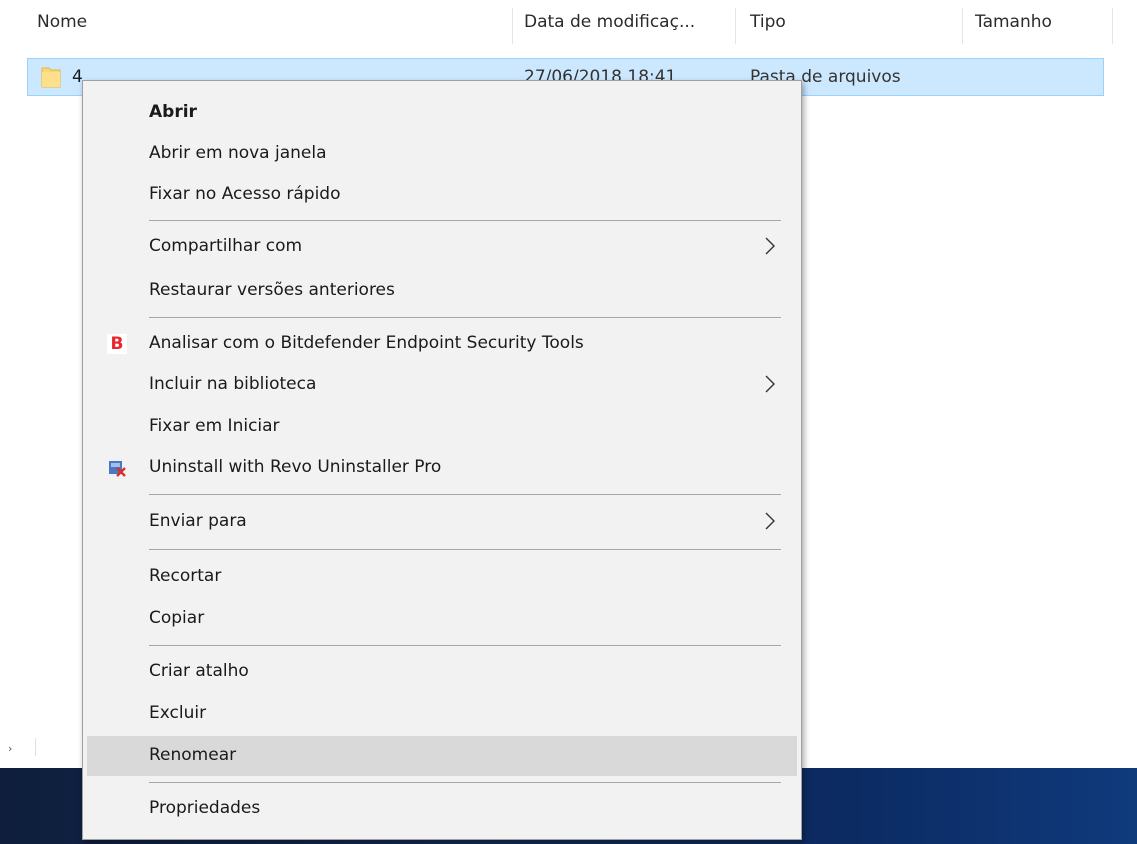 Image resolution: width=1137 pixels, height=844 pixels. What do you see at coordinates (442, 154) in the screenshot?
I see `menu-item-open-new-window: Abrir em nova janela` at bounding box center [442, 154].